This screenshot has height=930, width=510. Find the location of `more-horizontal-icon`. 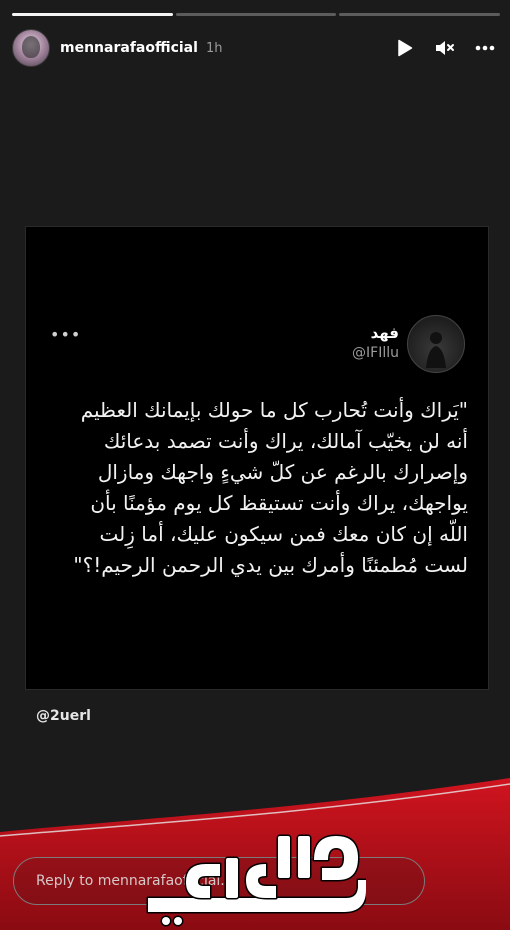

more-horizontal-icon is located at coordinates (485, 48).